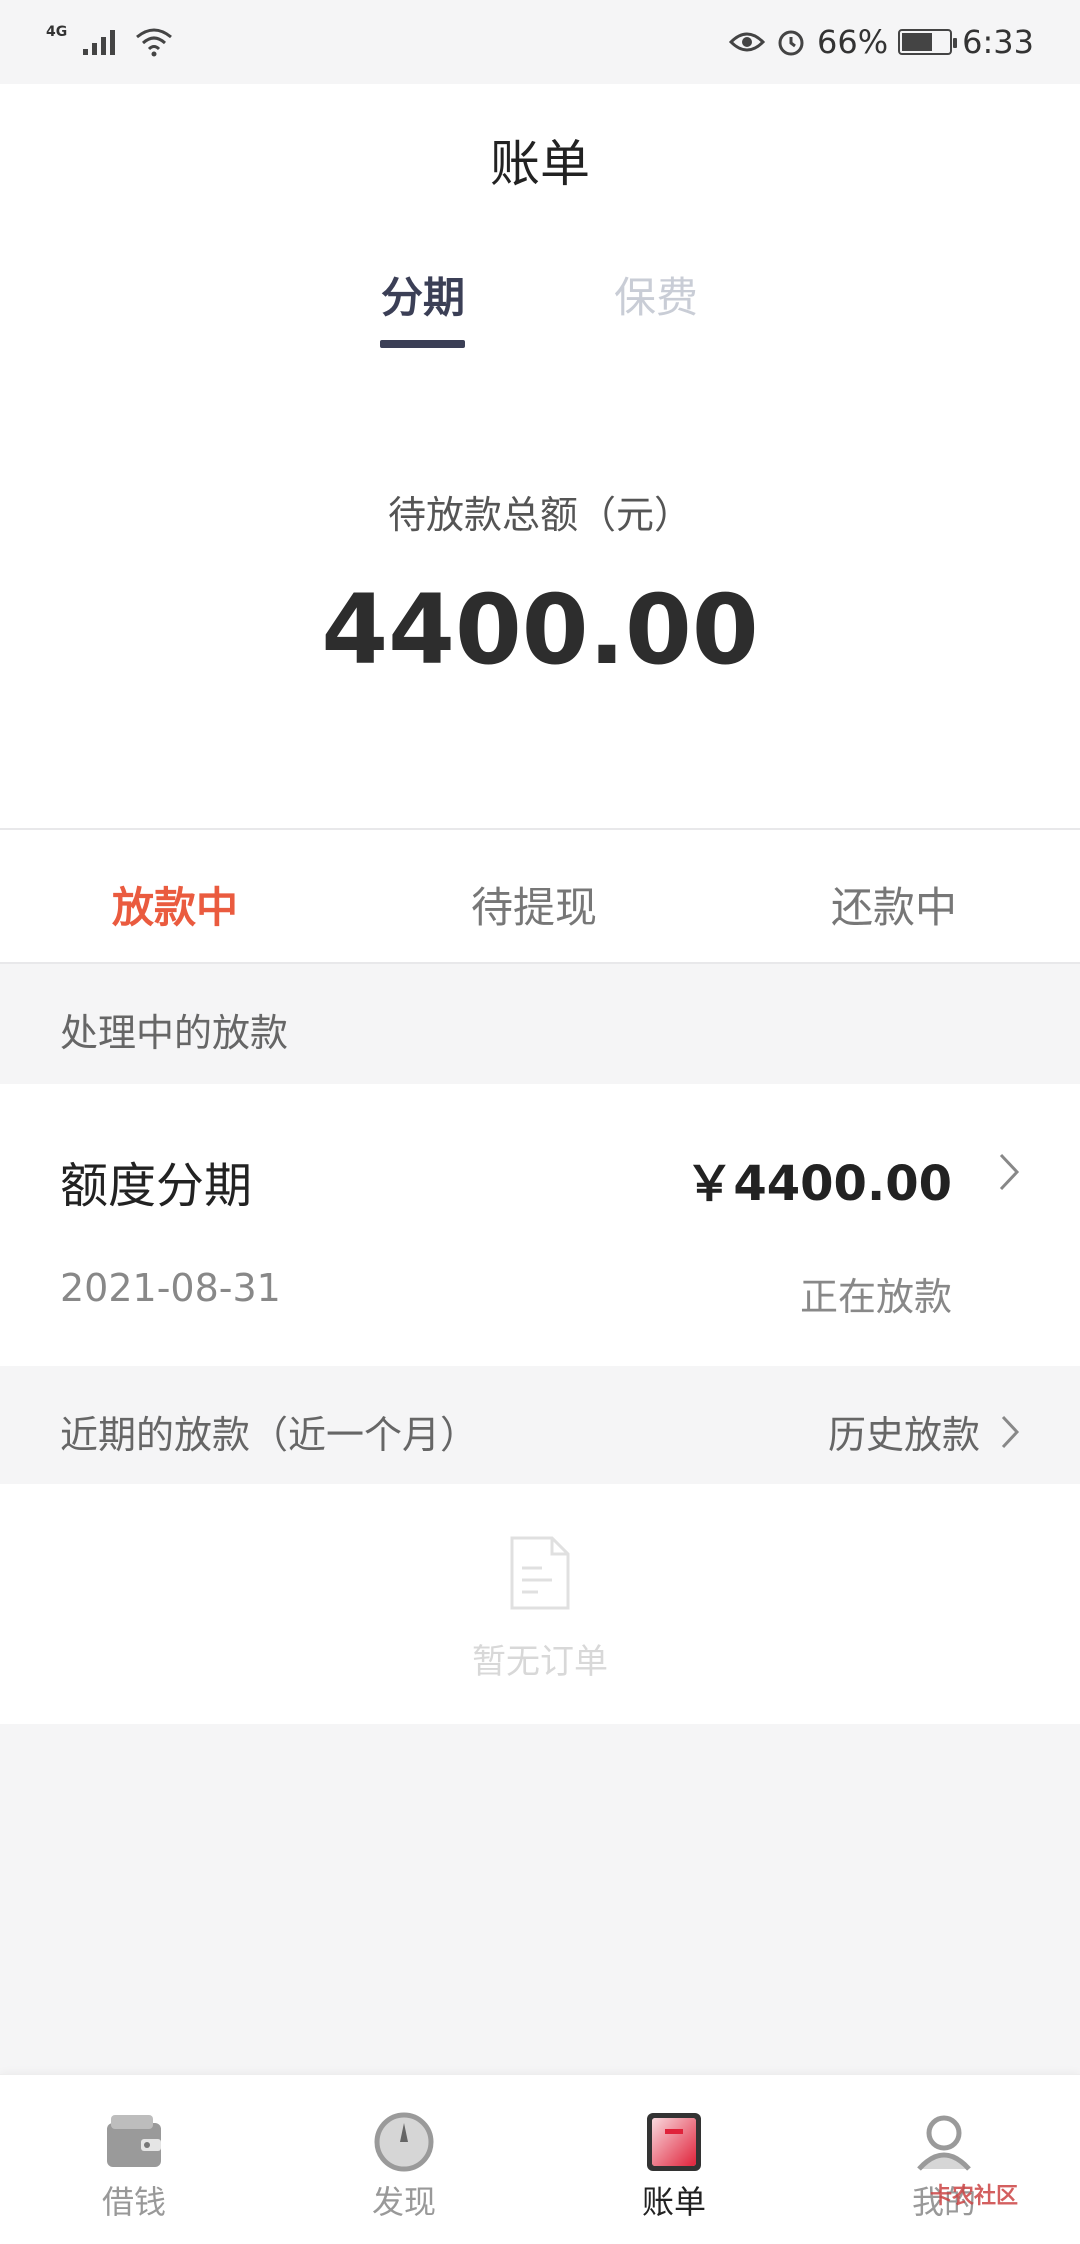 This screenshot has height=2244, width=1080. I want to click on eye-icon, so click(747, 42).